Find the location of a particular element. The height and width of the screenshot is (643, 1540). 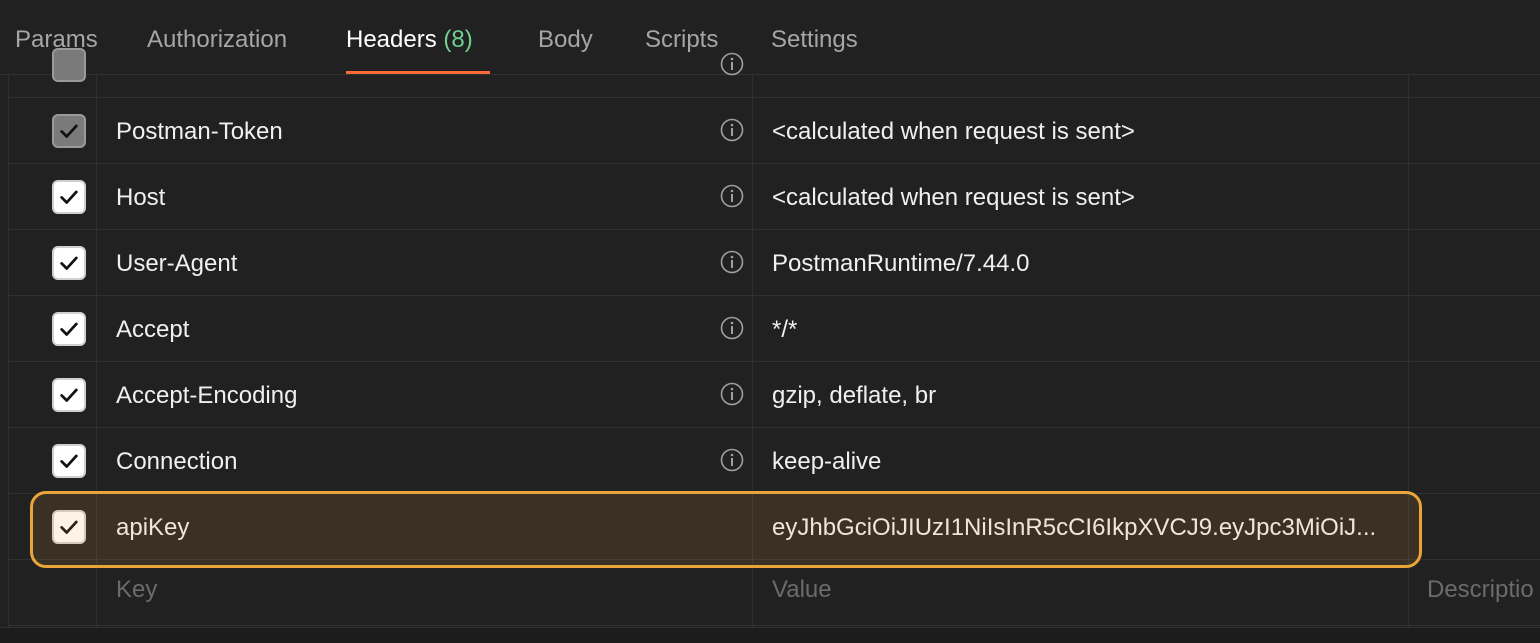

new-header-row: Key Value Descriptio is located at coordinates (774, 593).